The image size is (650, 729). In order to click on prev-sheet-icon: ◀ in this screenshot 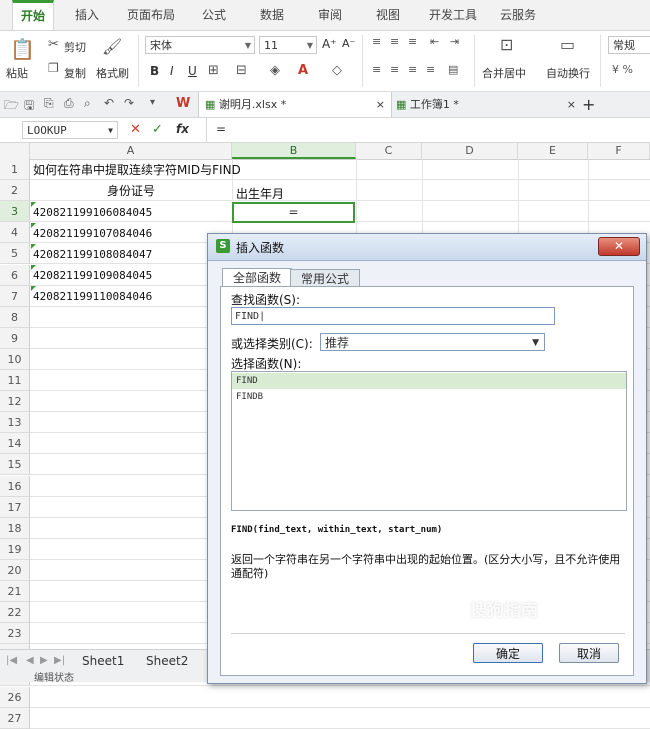, I will do `click(30, 661)`.